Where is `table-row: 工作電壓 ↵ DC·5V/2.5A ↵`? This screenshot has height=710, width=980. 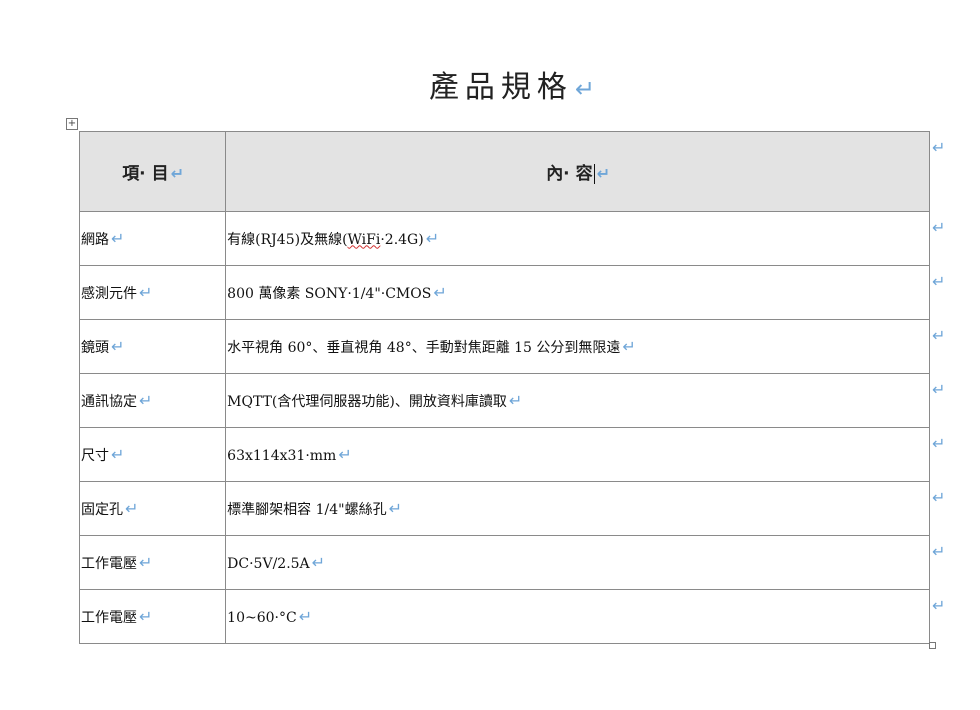 table-row: 工作電壓 ↵ DC·5V/2.5A ↵ is located at coordinates (504, 562).